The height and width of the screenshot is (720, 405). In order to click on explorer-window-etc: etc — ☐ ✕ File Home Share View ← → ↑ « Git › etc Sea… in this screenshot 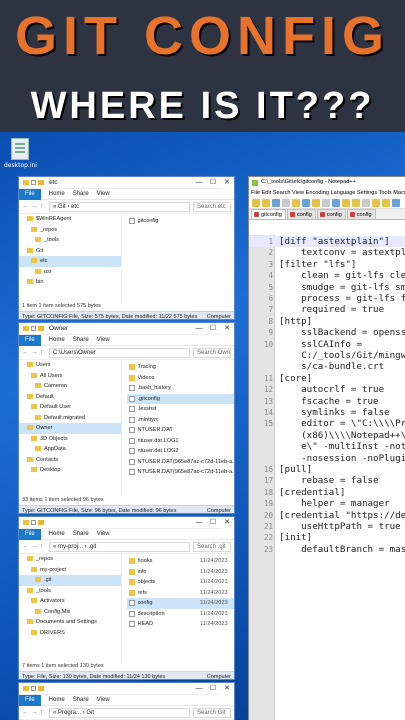, I will do `click(126, 248)`.